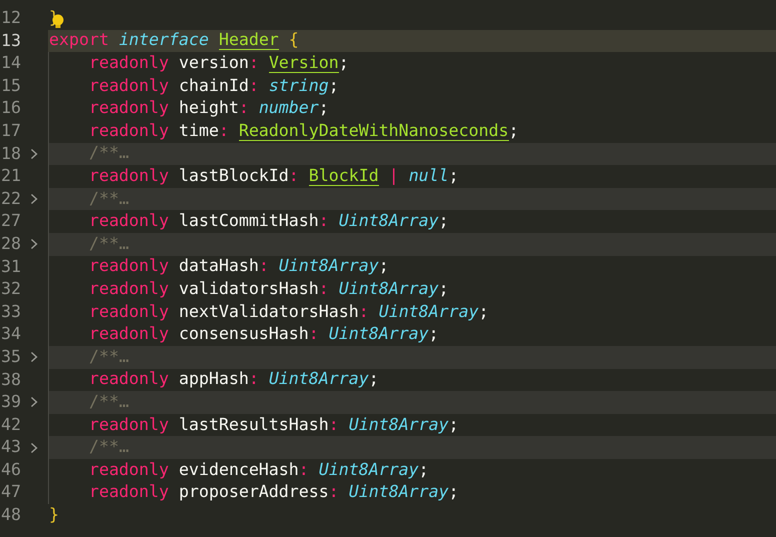 This screenshot has width=776, height=537. Describe the element at coordinates (412, 108) in the screenshot. I see `code-line: readonly height: number;` at that location.